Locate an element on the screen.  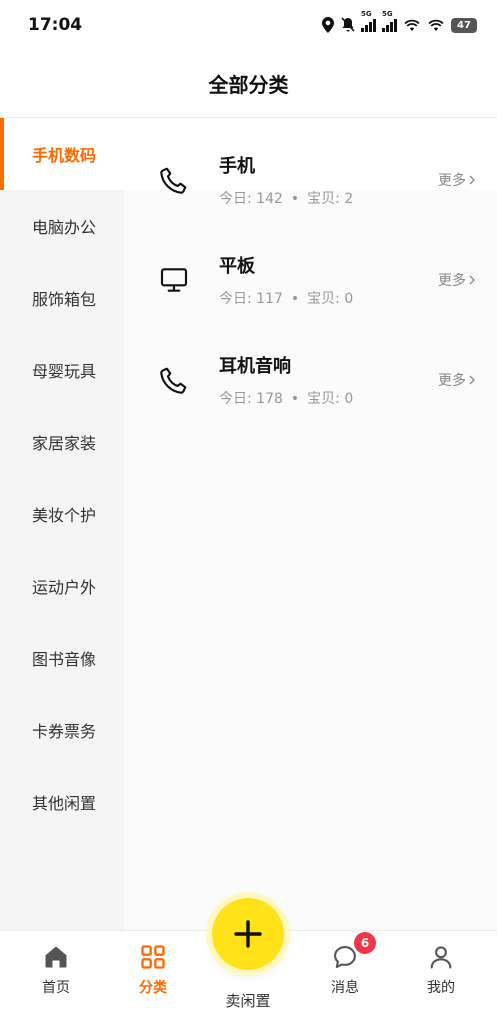
status-bar: 17:04 5G 5G 47 is located at coordinates (248, 25).